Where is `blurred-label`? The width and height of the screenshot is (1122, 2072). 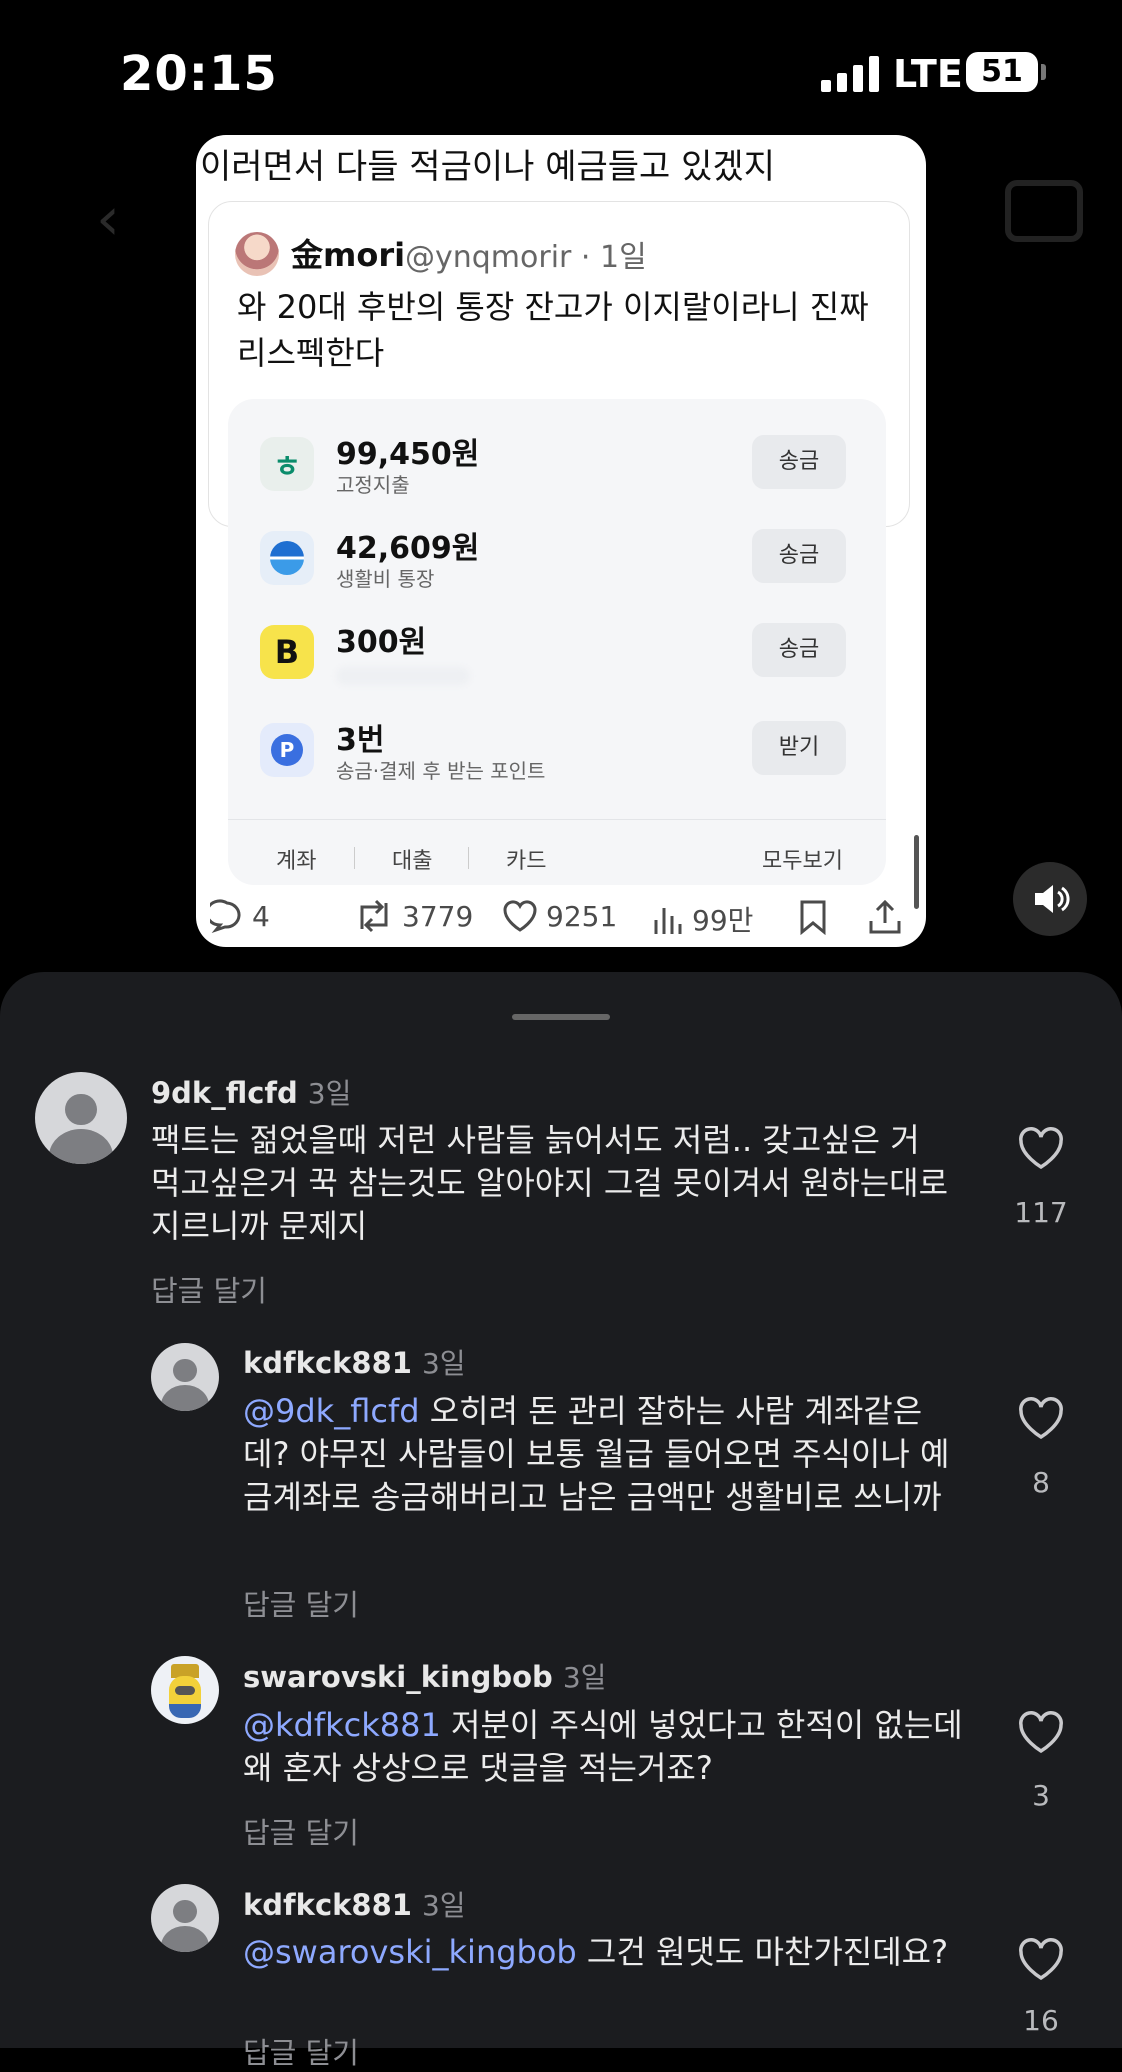
blurred-label is located at coordinates (403, 676).